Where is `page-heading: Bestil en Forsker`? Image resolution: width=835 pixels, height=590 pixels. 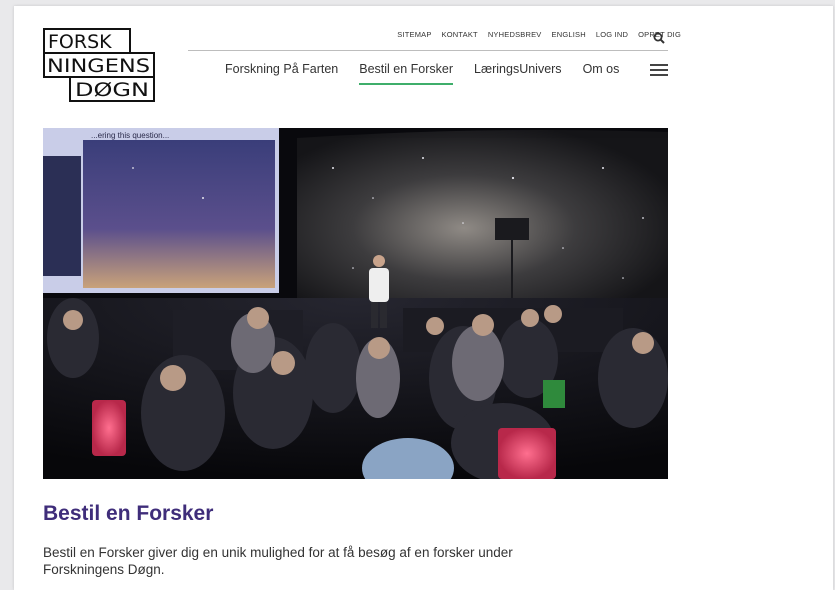
page-heading: Bestil en Forsker is located at coordinates (128, 513).